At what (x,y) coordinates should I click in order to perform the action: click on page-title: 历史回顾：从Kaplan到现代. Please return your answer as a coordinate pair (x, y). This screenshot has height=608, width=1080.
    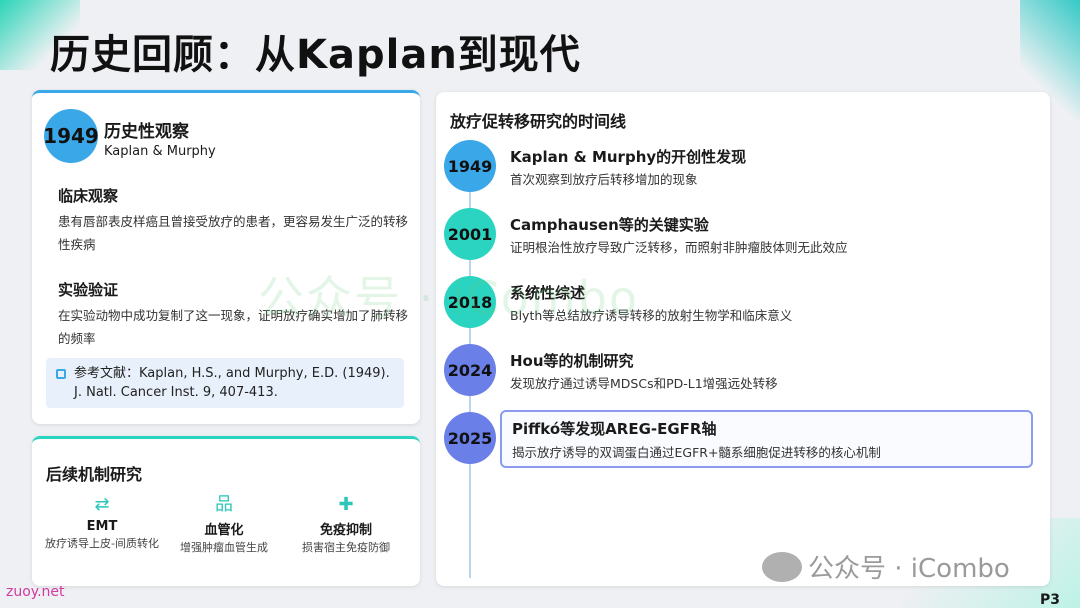
    Looking at the image, I should click on (315, 55).